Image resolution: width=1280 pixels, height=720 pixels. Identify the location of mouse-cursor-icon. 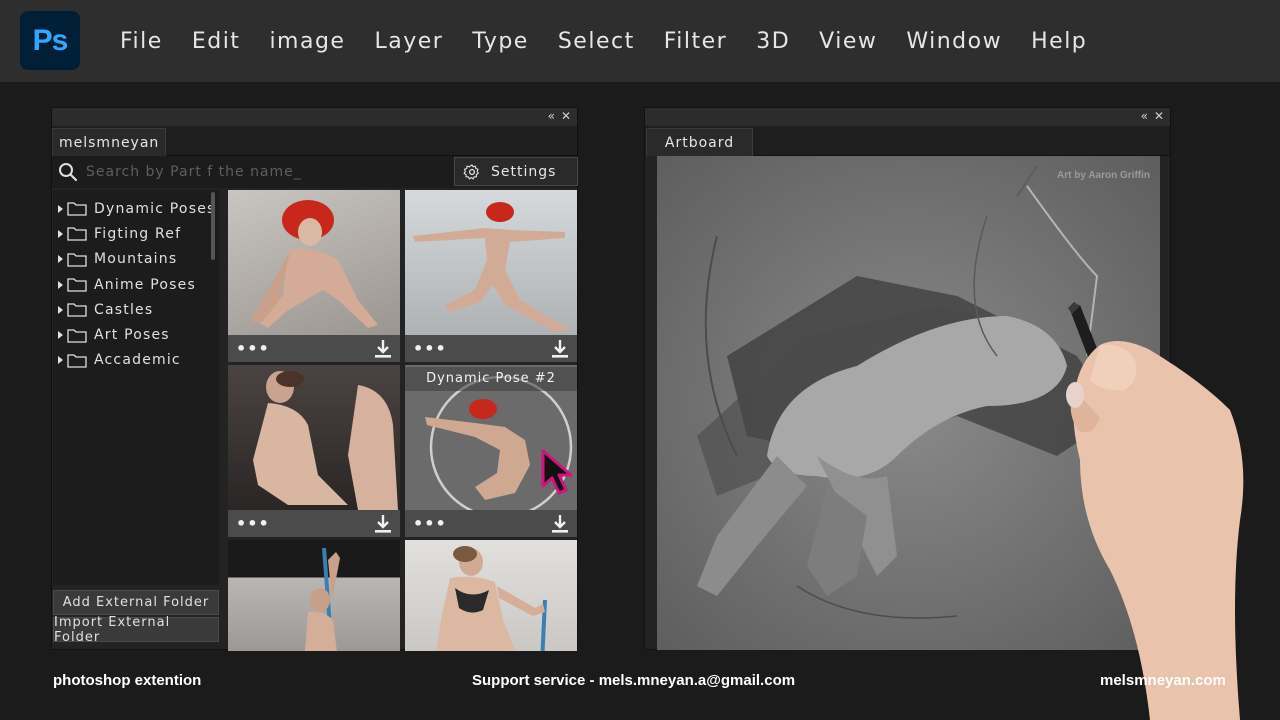
(557, 472).